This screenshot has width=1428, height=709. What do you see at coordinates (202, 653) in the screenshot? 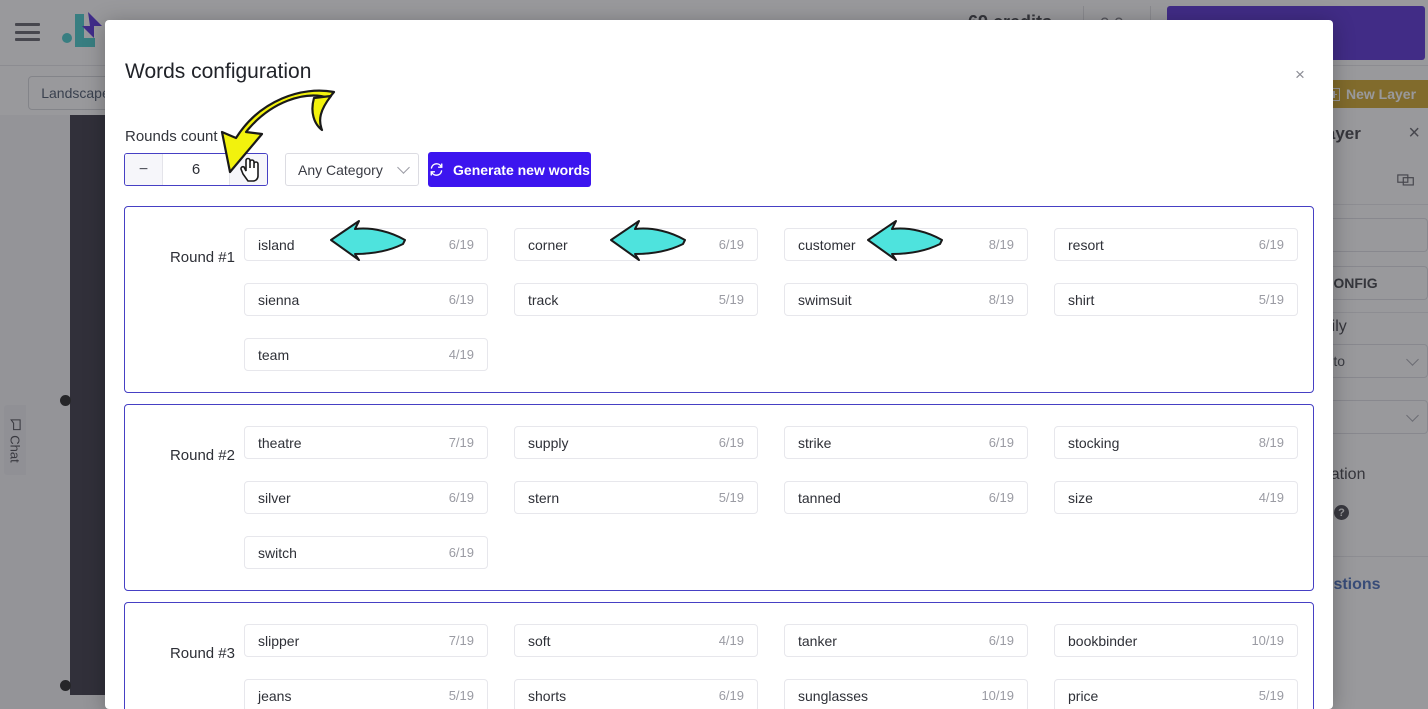
I see `round-label: Round #3` at bounding box center [202, 653].